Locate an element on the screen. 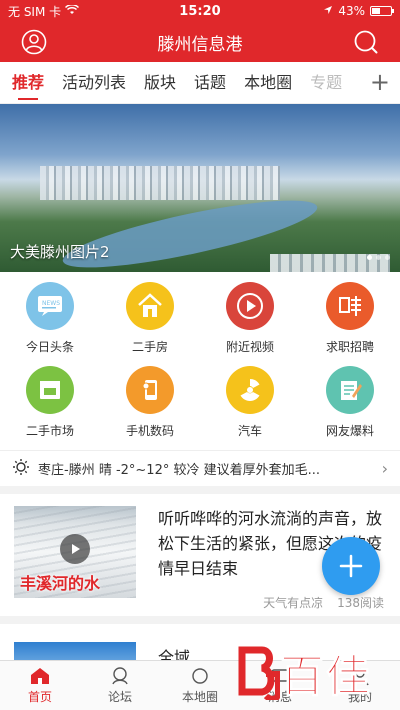 This screenshot has width=400, height=710. nav-local-circle: 本地圈 is located at coordinates (200, 685).